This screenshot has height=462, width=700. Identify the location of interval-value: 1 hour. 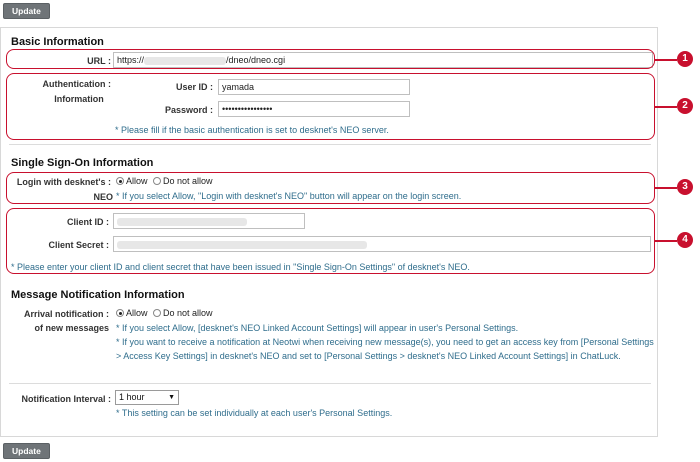
(132, 397).